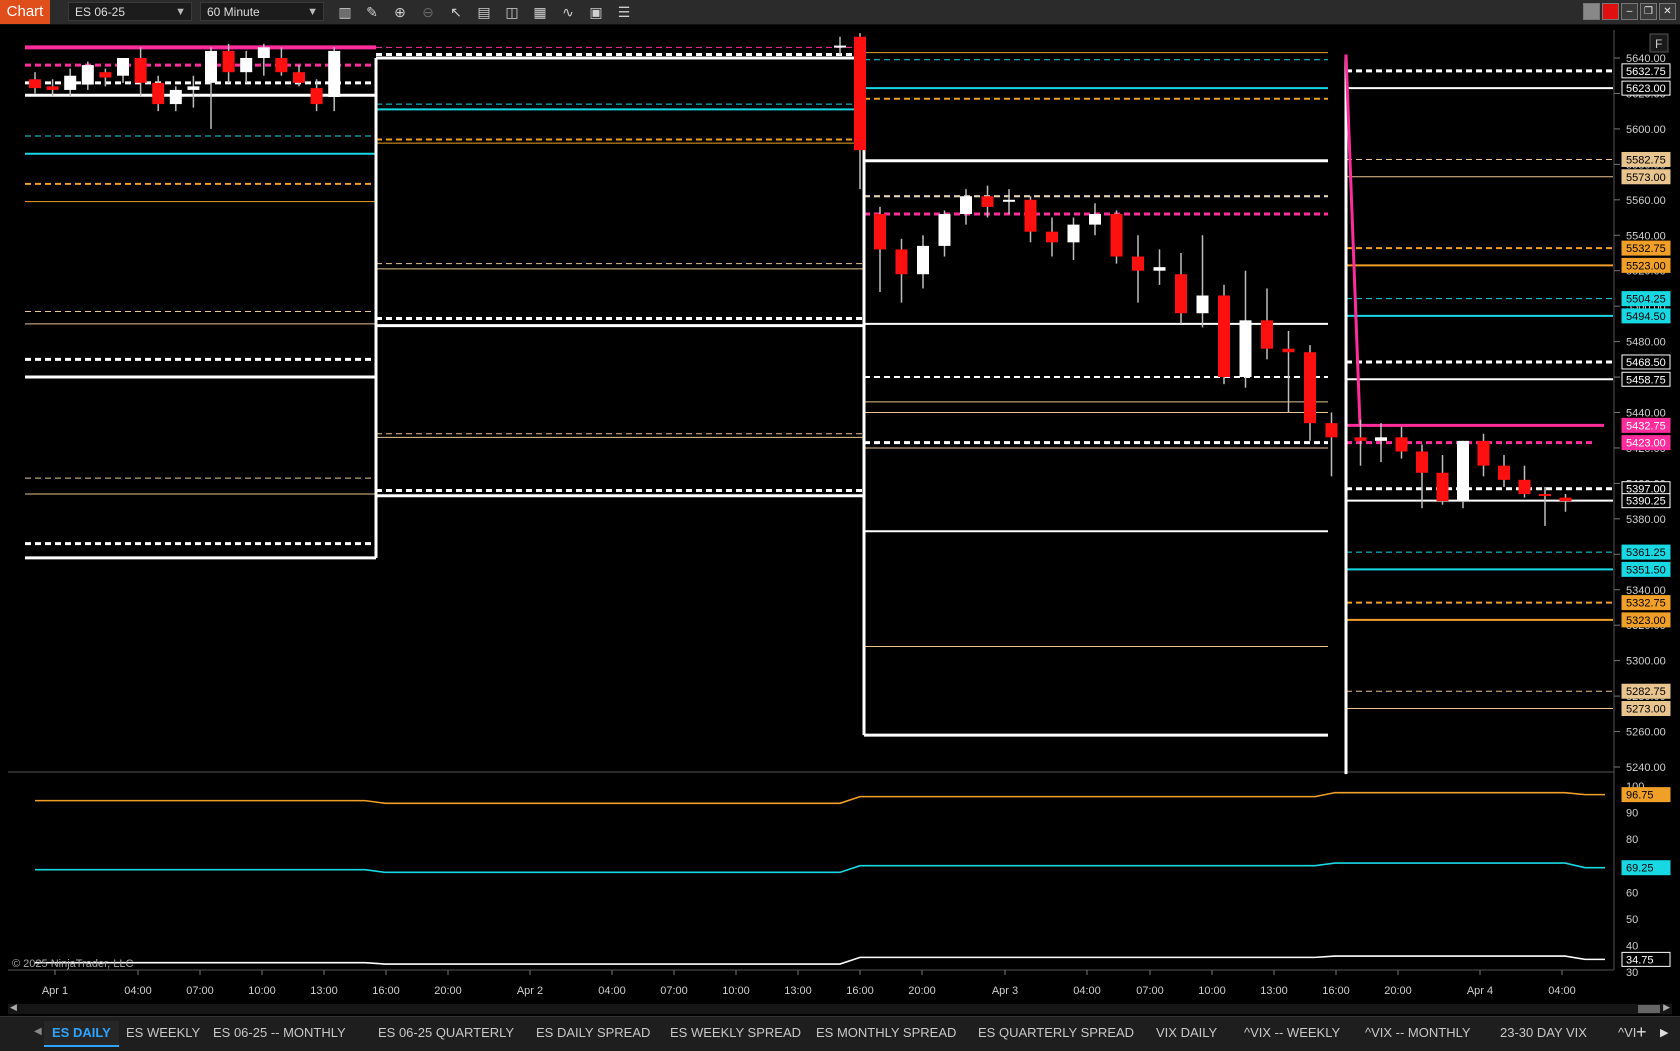  What do you see at coordinates (840, 1008) in the screenshot?
I see `horizontal-scrollbar: ◀ ▶` at bounding box center [840, 1008].